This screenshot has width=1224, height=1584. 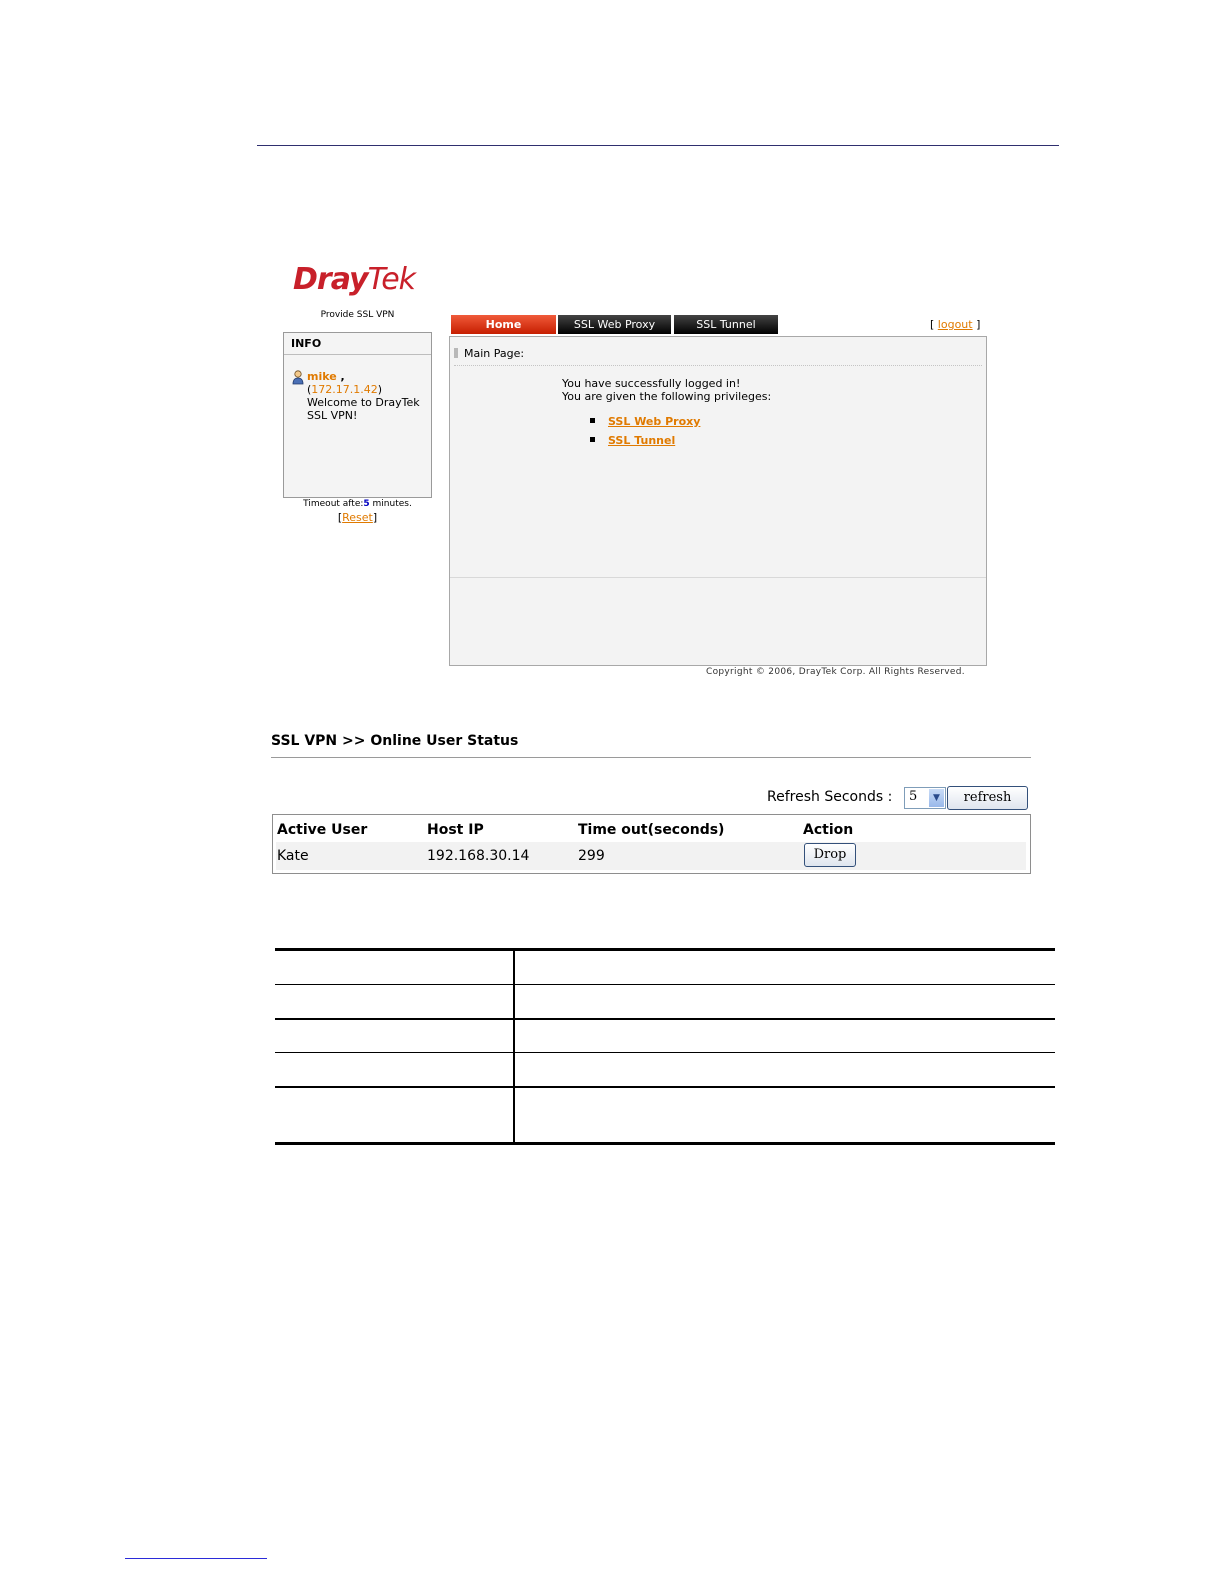 I want to click on main-page-heading: Main Page:, so click(x=489, y=353).